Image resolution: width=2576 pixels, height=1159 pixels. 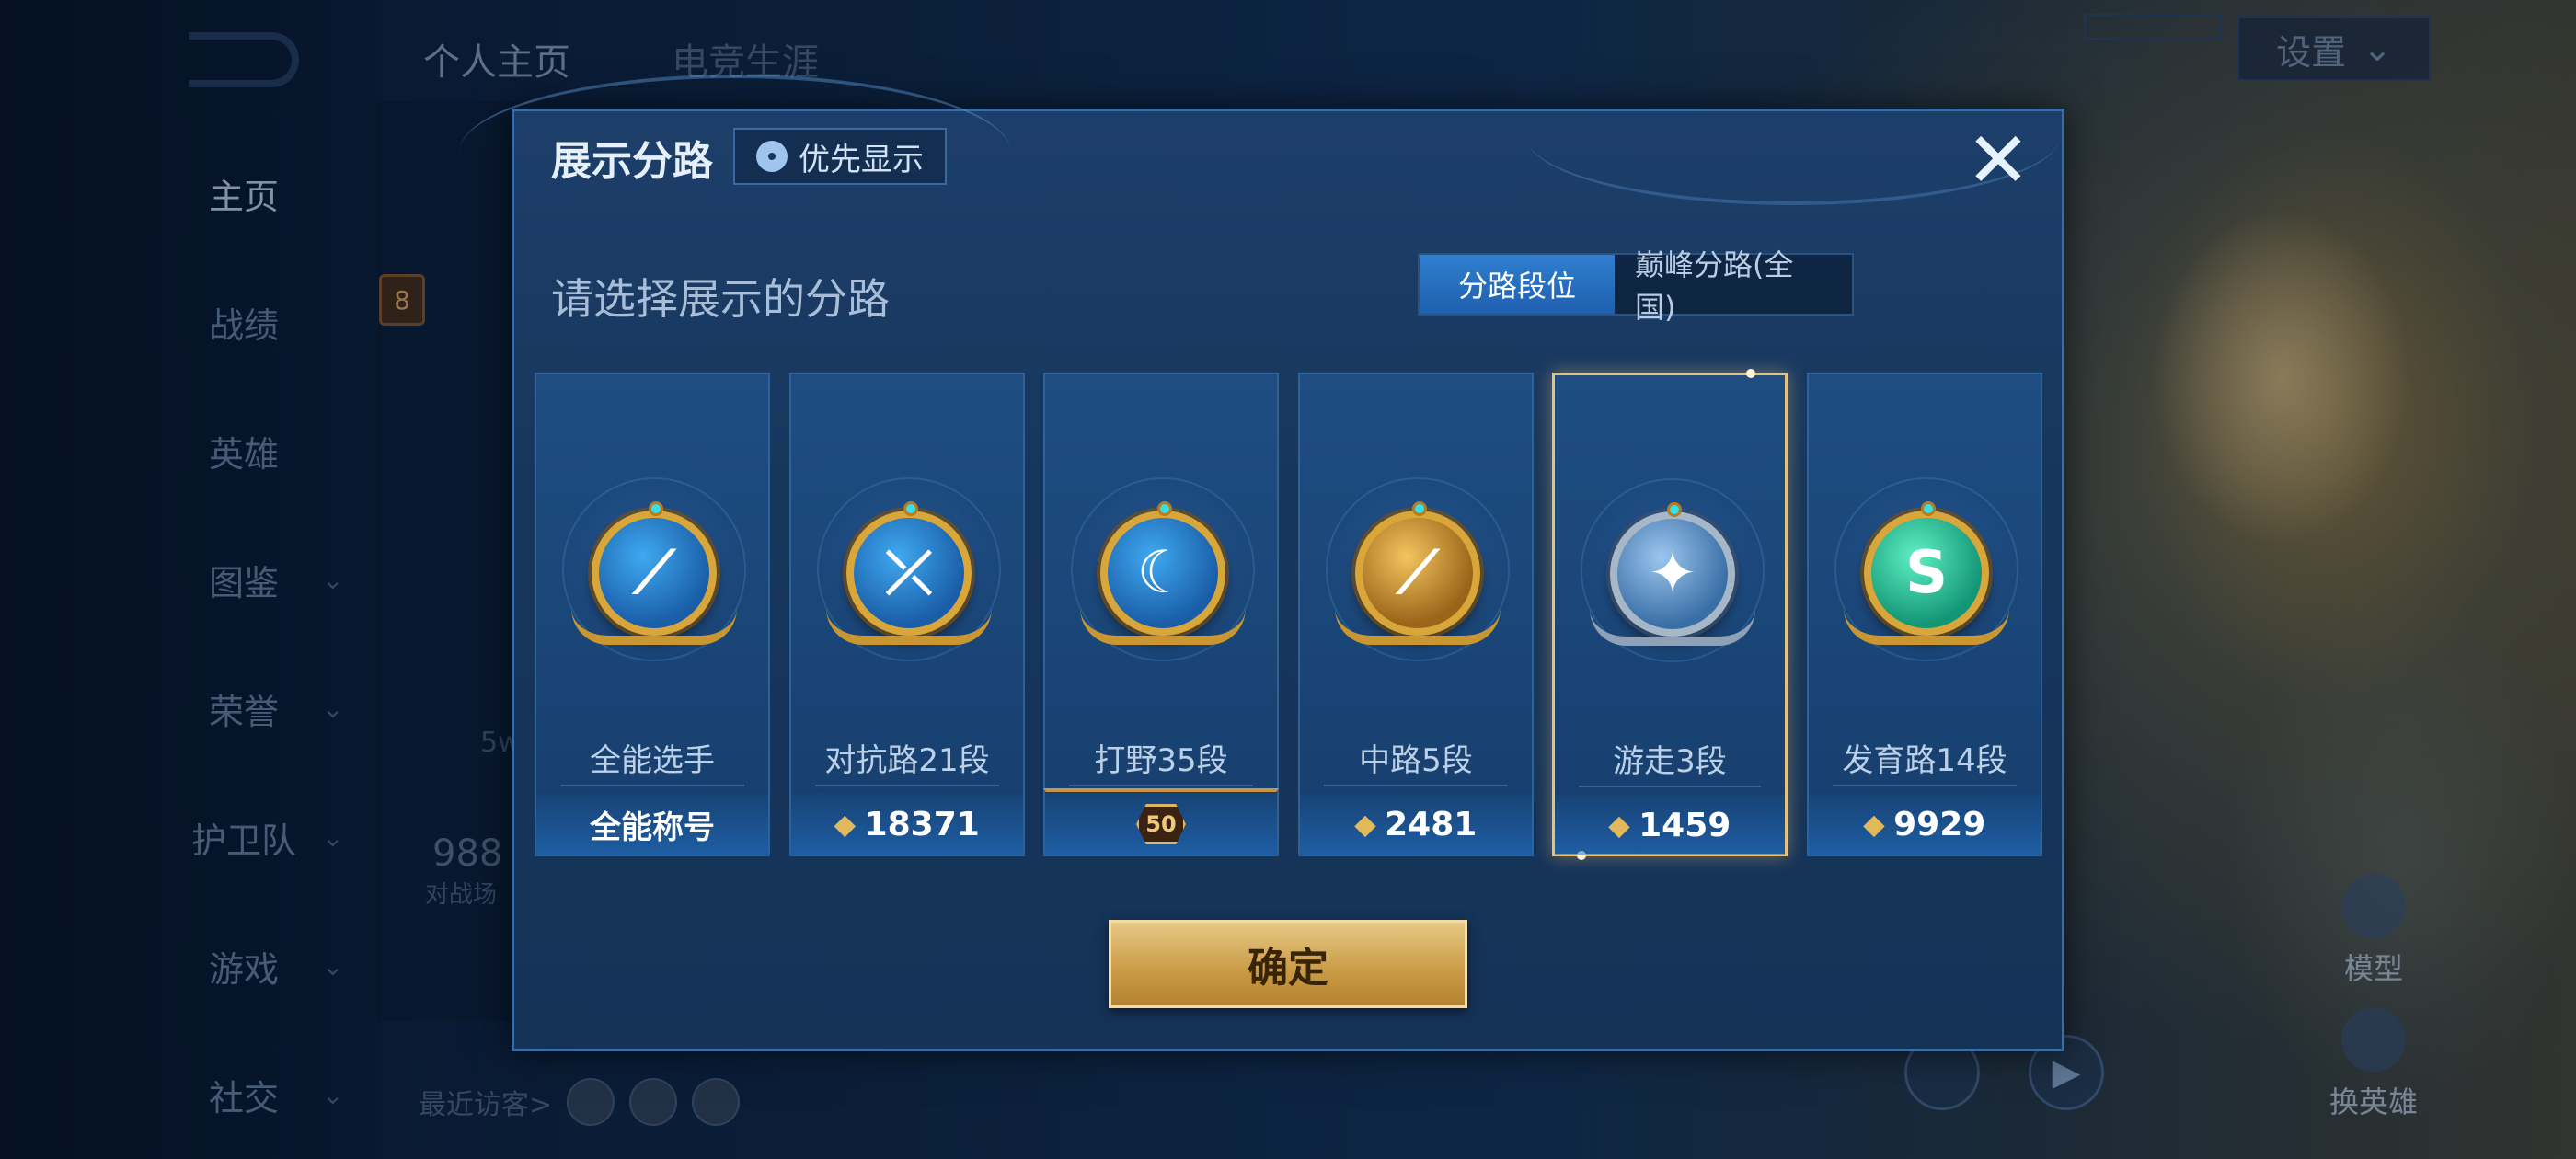 I want to click on priority-display-button: 优先显示, so click(x=840, y=156).